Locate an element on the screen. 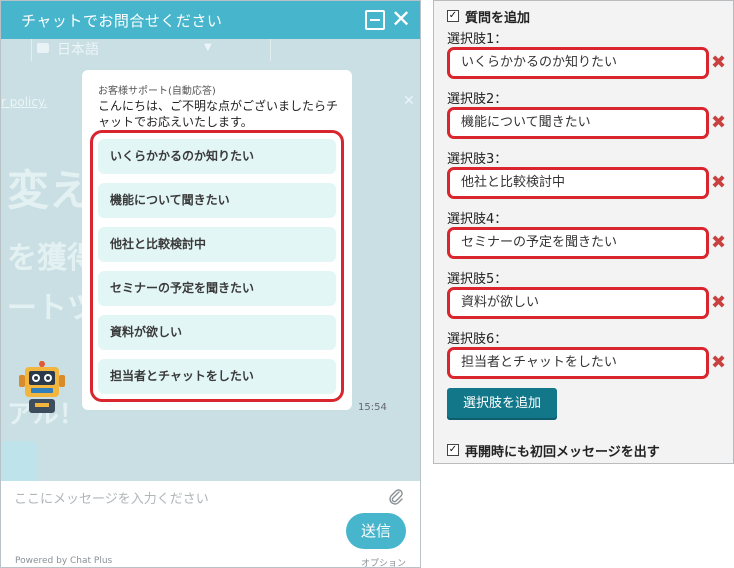 This screenshot has width=734, height=568. choice-label: 選択肢2： is located at coordinates (477, 99).